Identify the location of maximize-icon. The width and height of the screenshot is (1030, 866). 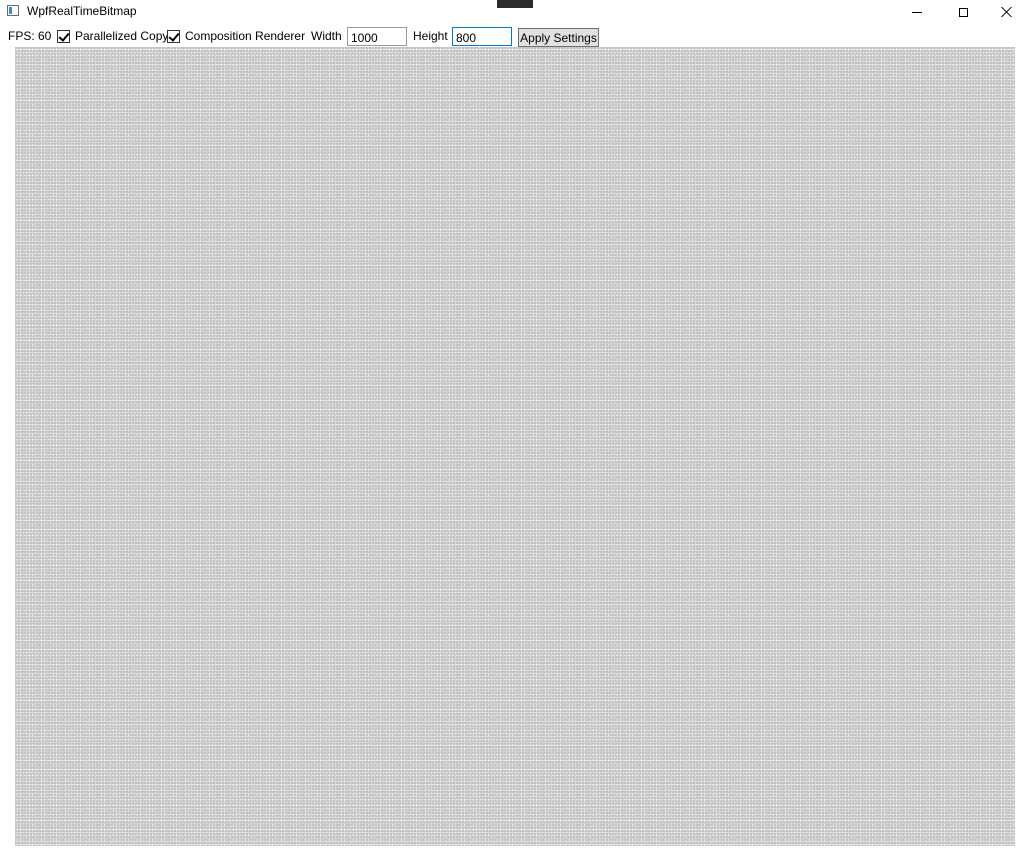
(963, 12).